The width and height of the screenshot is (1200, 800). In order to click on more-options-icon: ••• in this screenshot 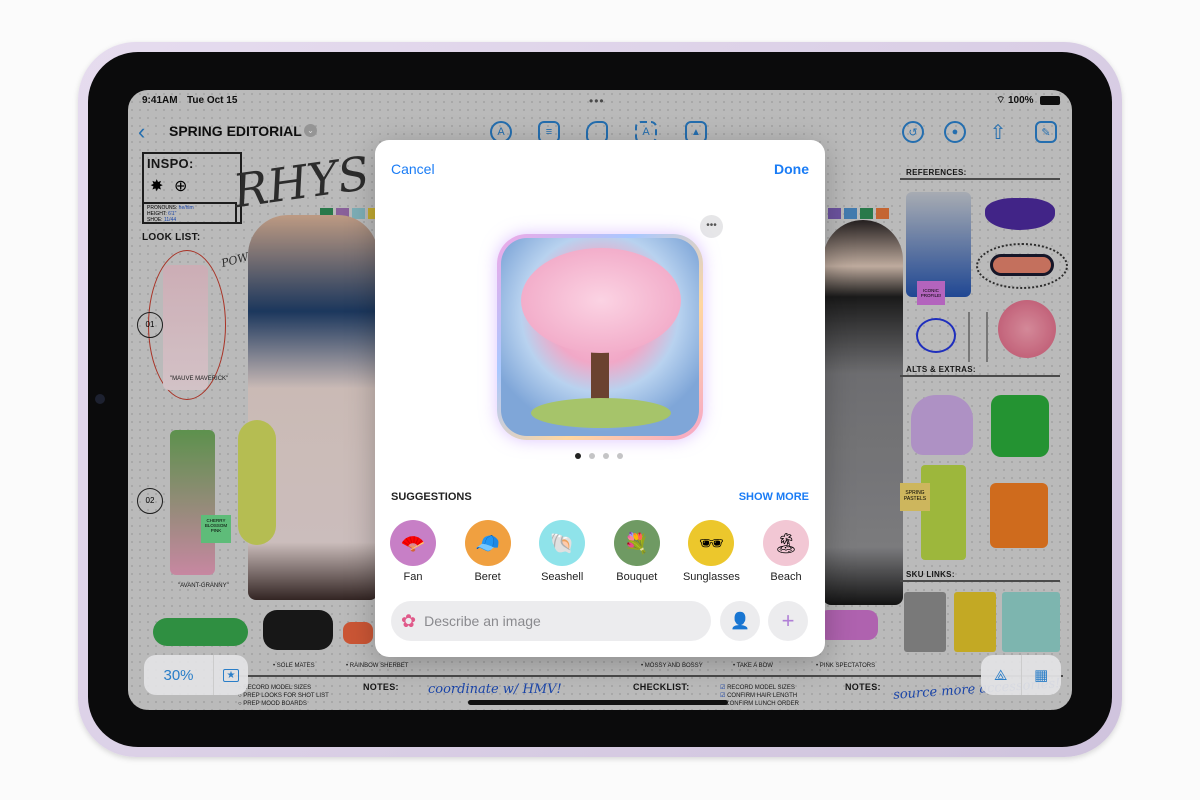, I will do `click(711, 226)`.